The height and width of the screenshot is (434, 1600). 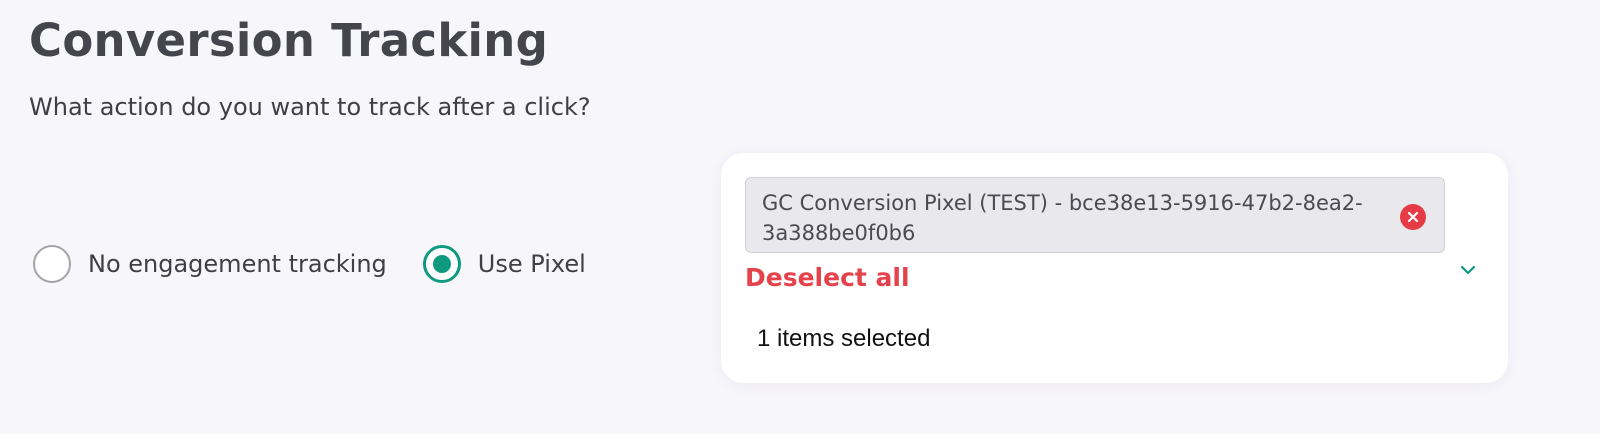 What do you see at coordinates (52, 264) in the screenshot?
I see `radio-circle-unchecked` at bounding box center [52, 264].